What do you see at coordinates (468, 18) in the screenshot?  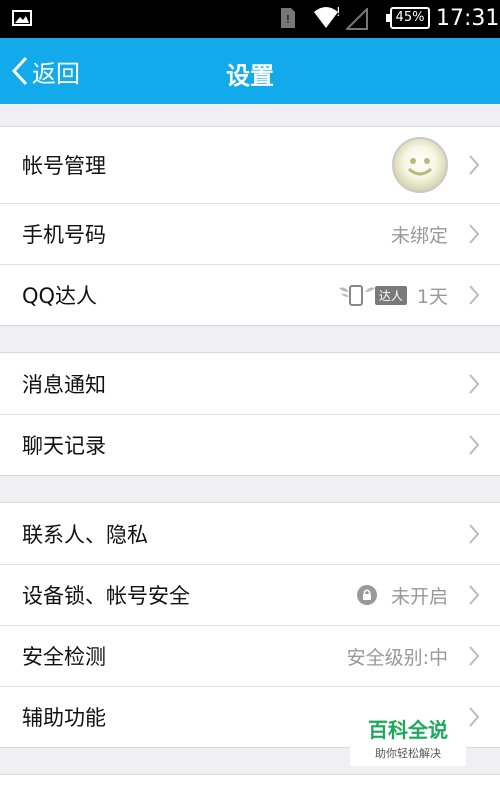 I see `clock: 17:31` at bounding box center [468, 18].